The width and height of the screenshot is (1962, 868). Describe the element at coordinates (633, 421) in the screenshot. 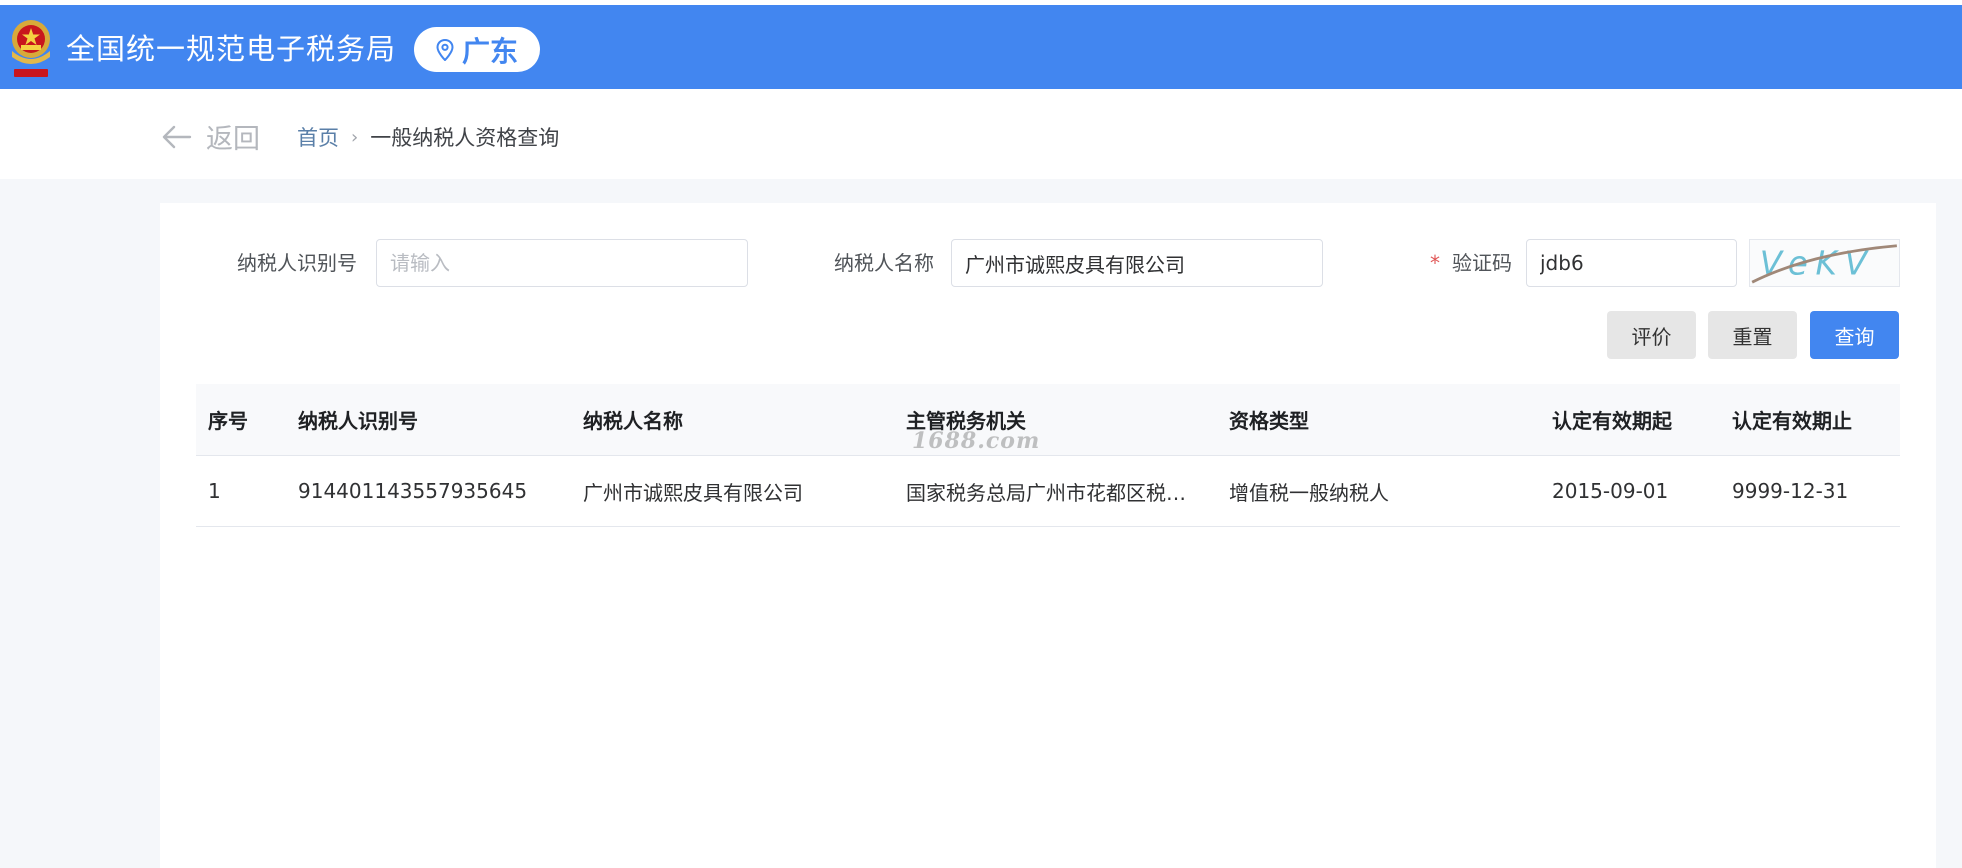

I see `header-taxpayer-name: 纳税人名称` at that location.